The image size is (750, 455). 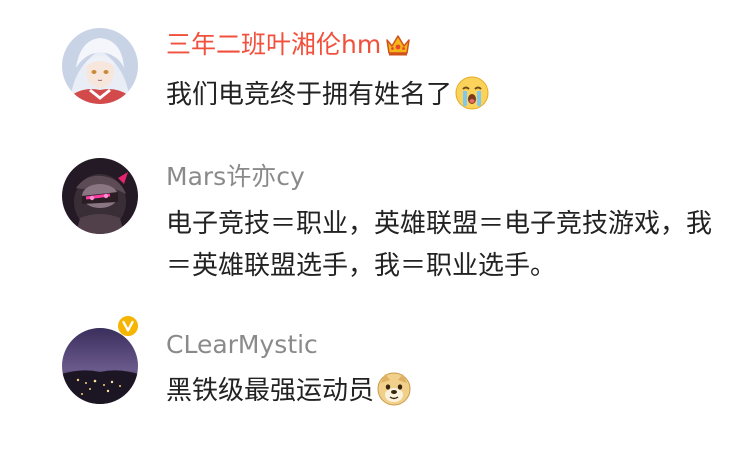 What do you see at coordinates (309, 95) in the screenshot?
I see `comment-text-content: 我们电竞终于拥有姓名了` at bounding box center [309, 95].